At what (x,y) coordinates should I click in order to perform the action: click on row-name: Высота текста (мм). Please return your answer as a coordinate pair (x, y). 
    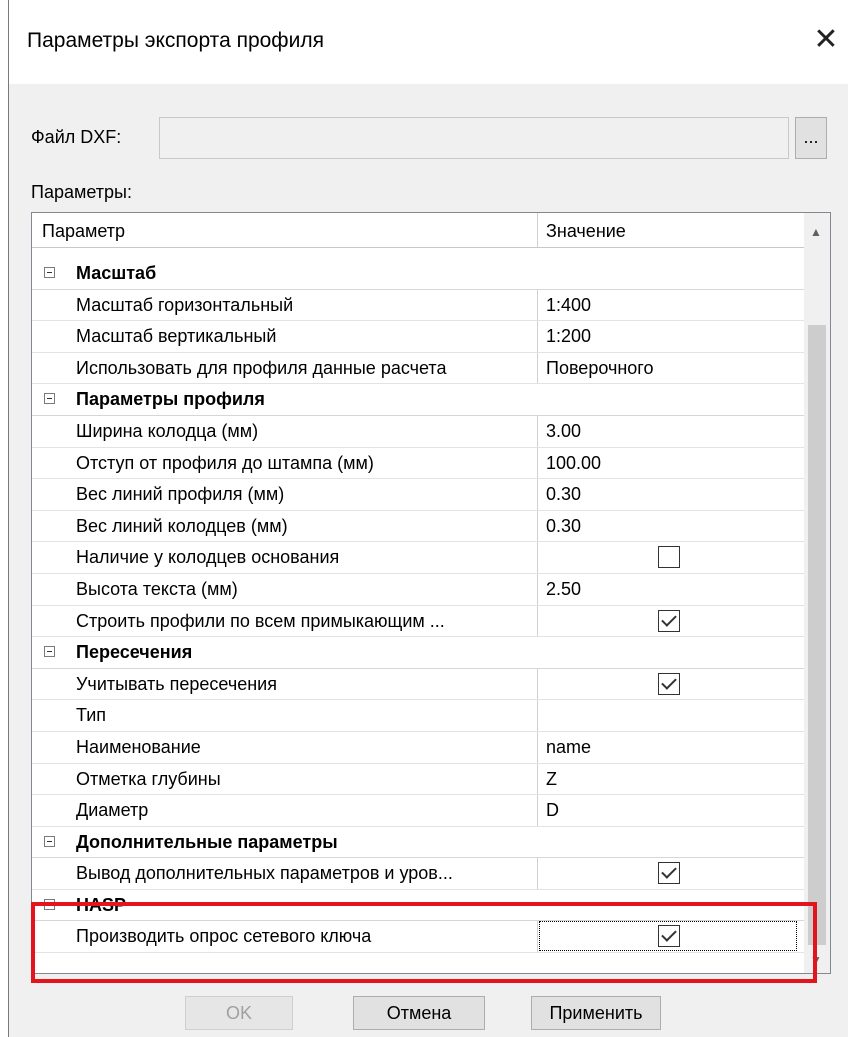
    Looking at the image, I should click on (157, 588).